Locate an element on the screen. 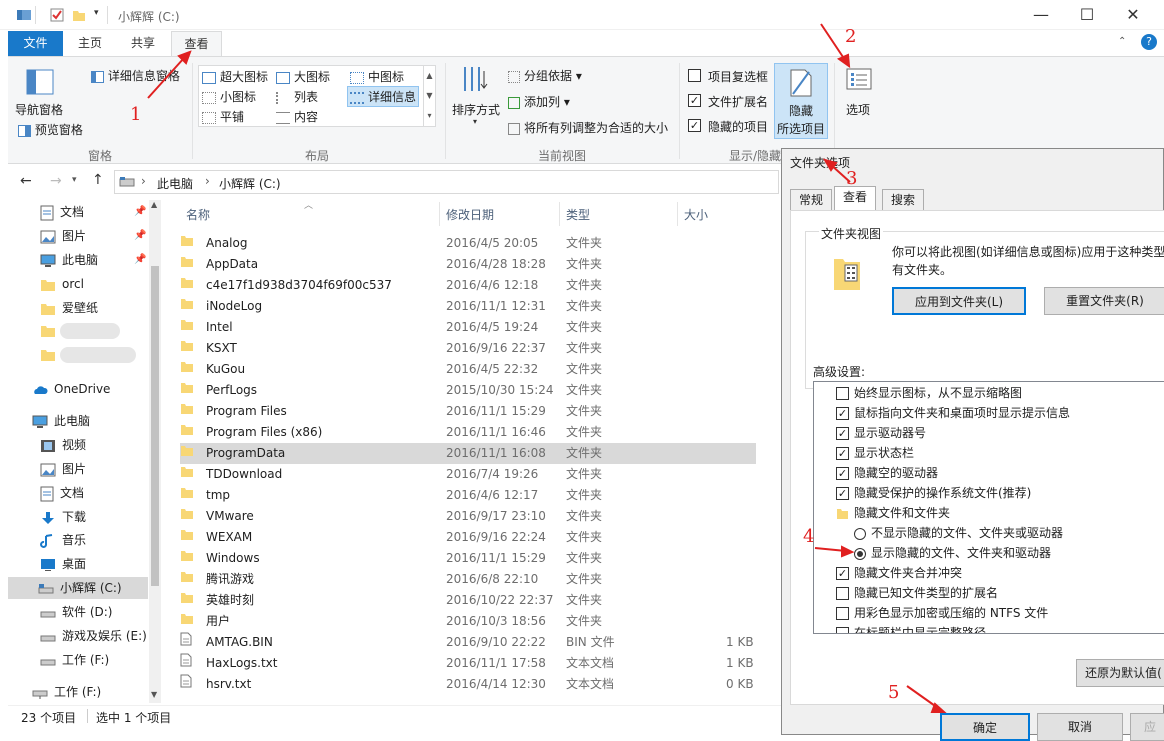  advanced-setting-item: ✓ 隐藏受保护的操作系统文件(推荐) is located at coordinates (933, 493).